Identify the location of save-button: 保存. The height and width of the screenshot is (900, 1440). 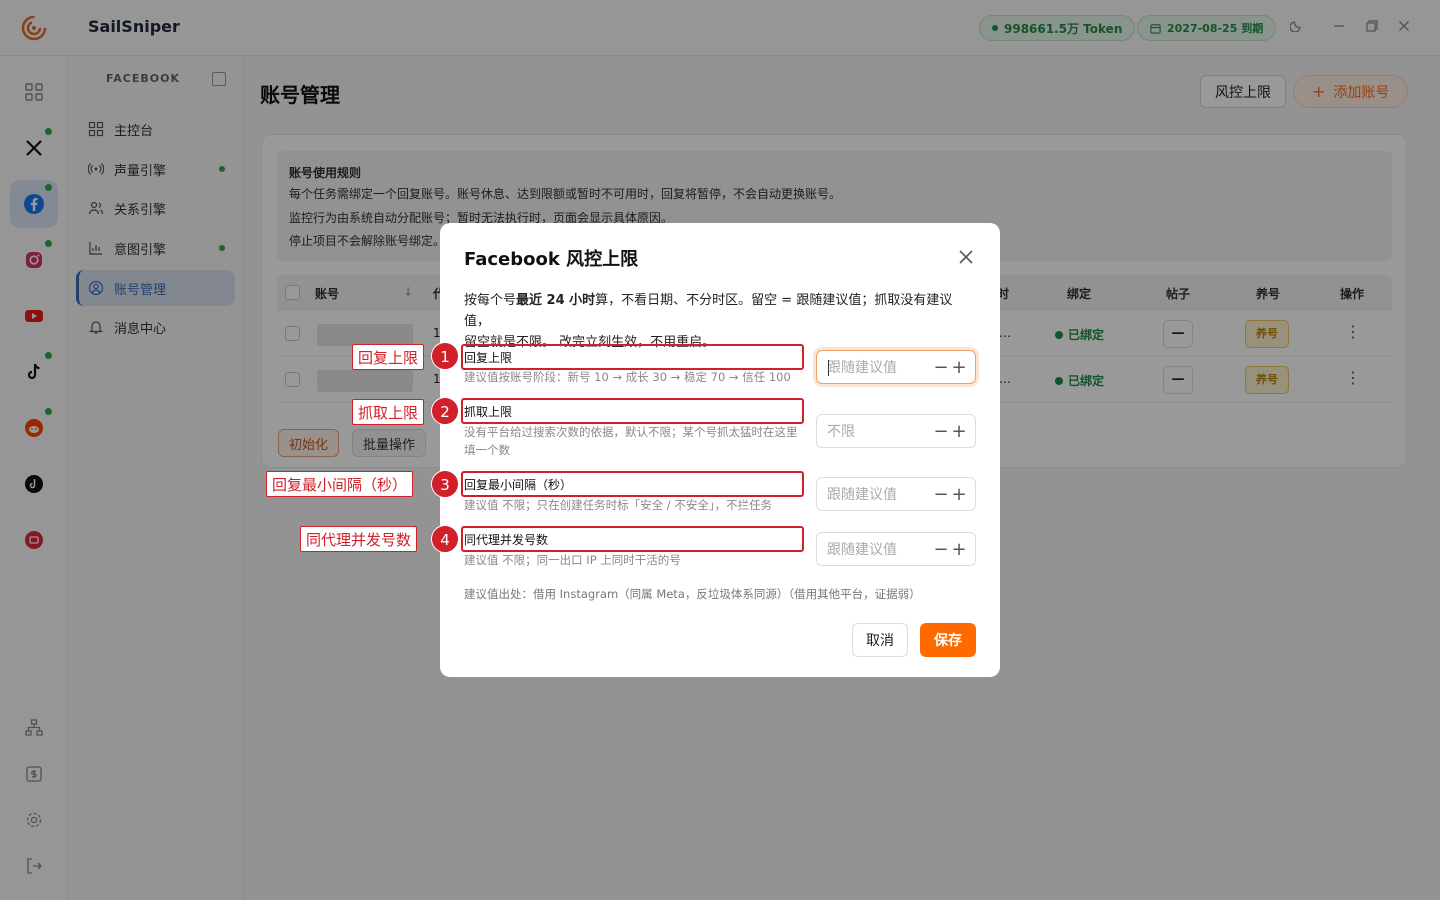
(948, 640).